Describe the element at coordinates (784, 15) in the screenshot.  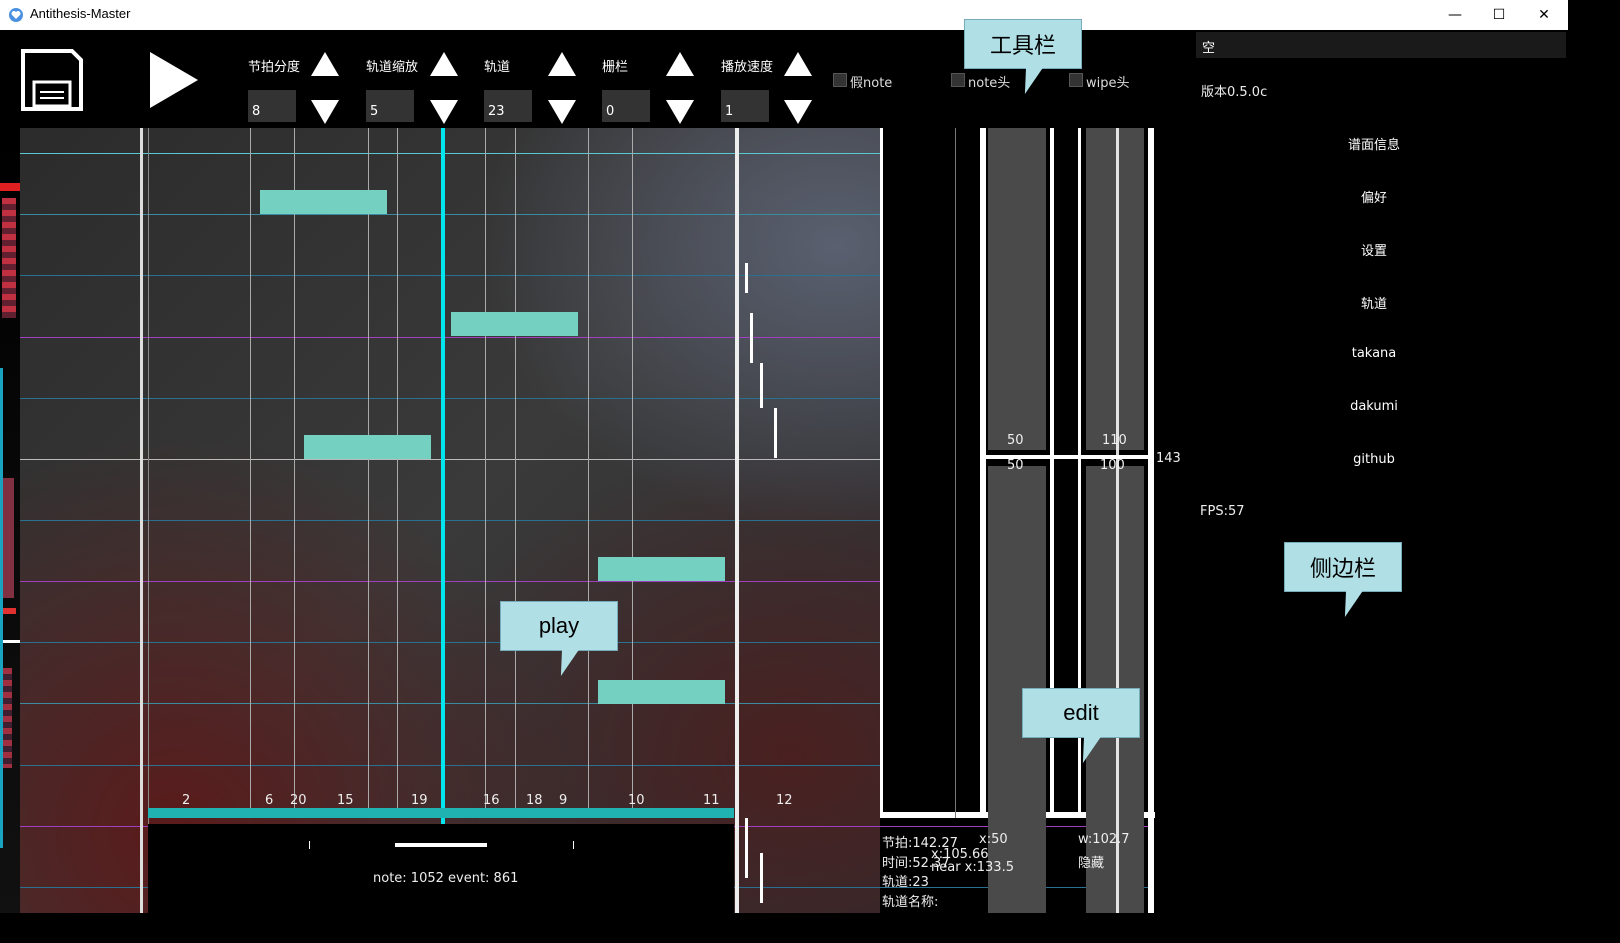
I see `title-bar: Antithesis-Master — ☐ ✕` at that location.